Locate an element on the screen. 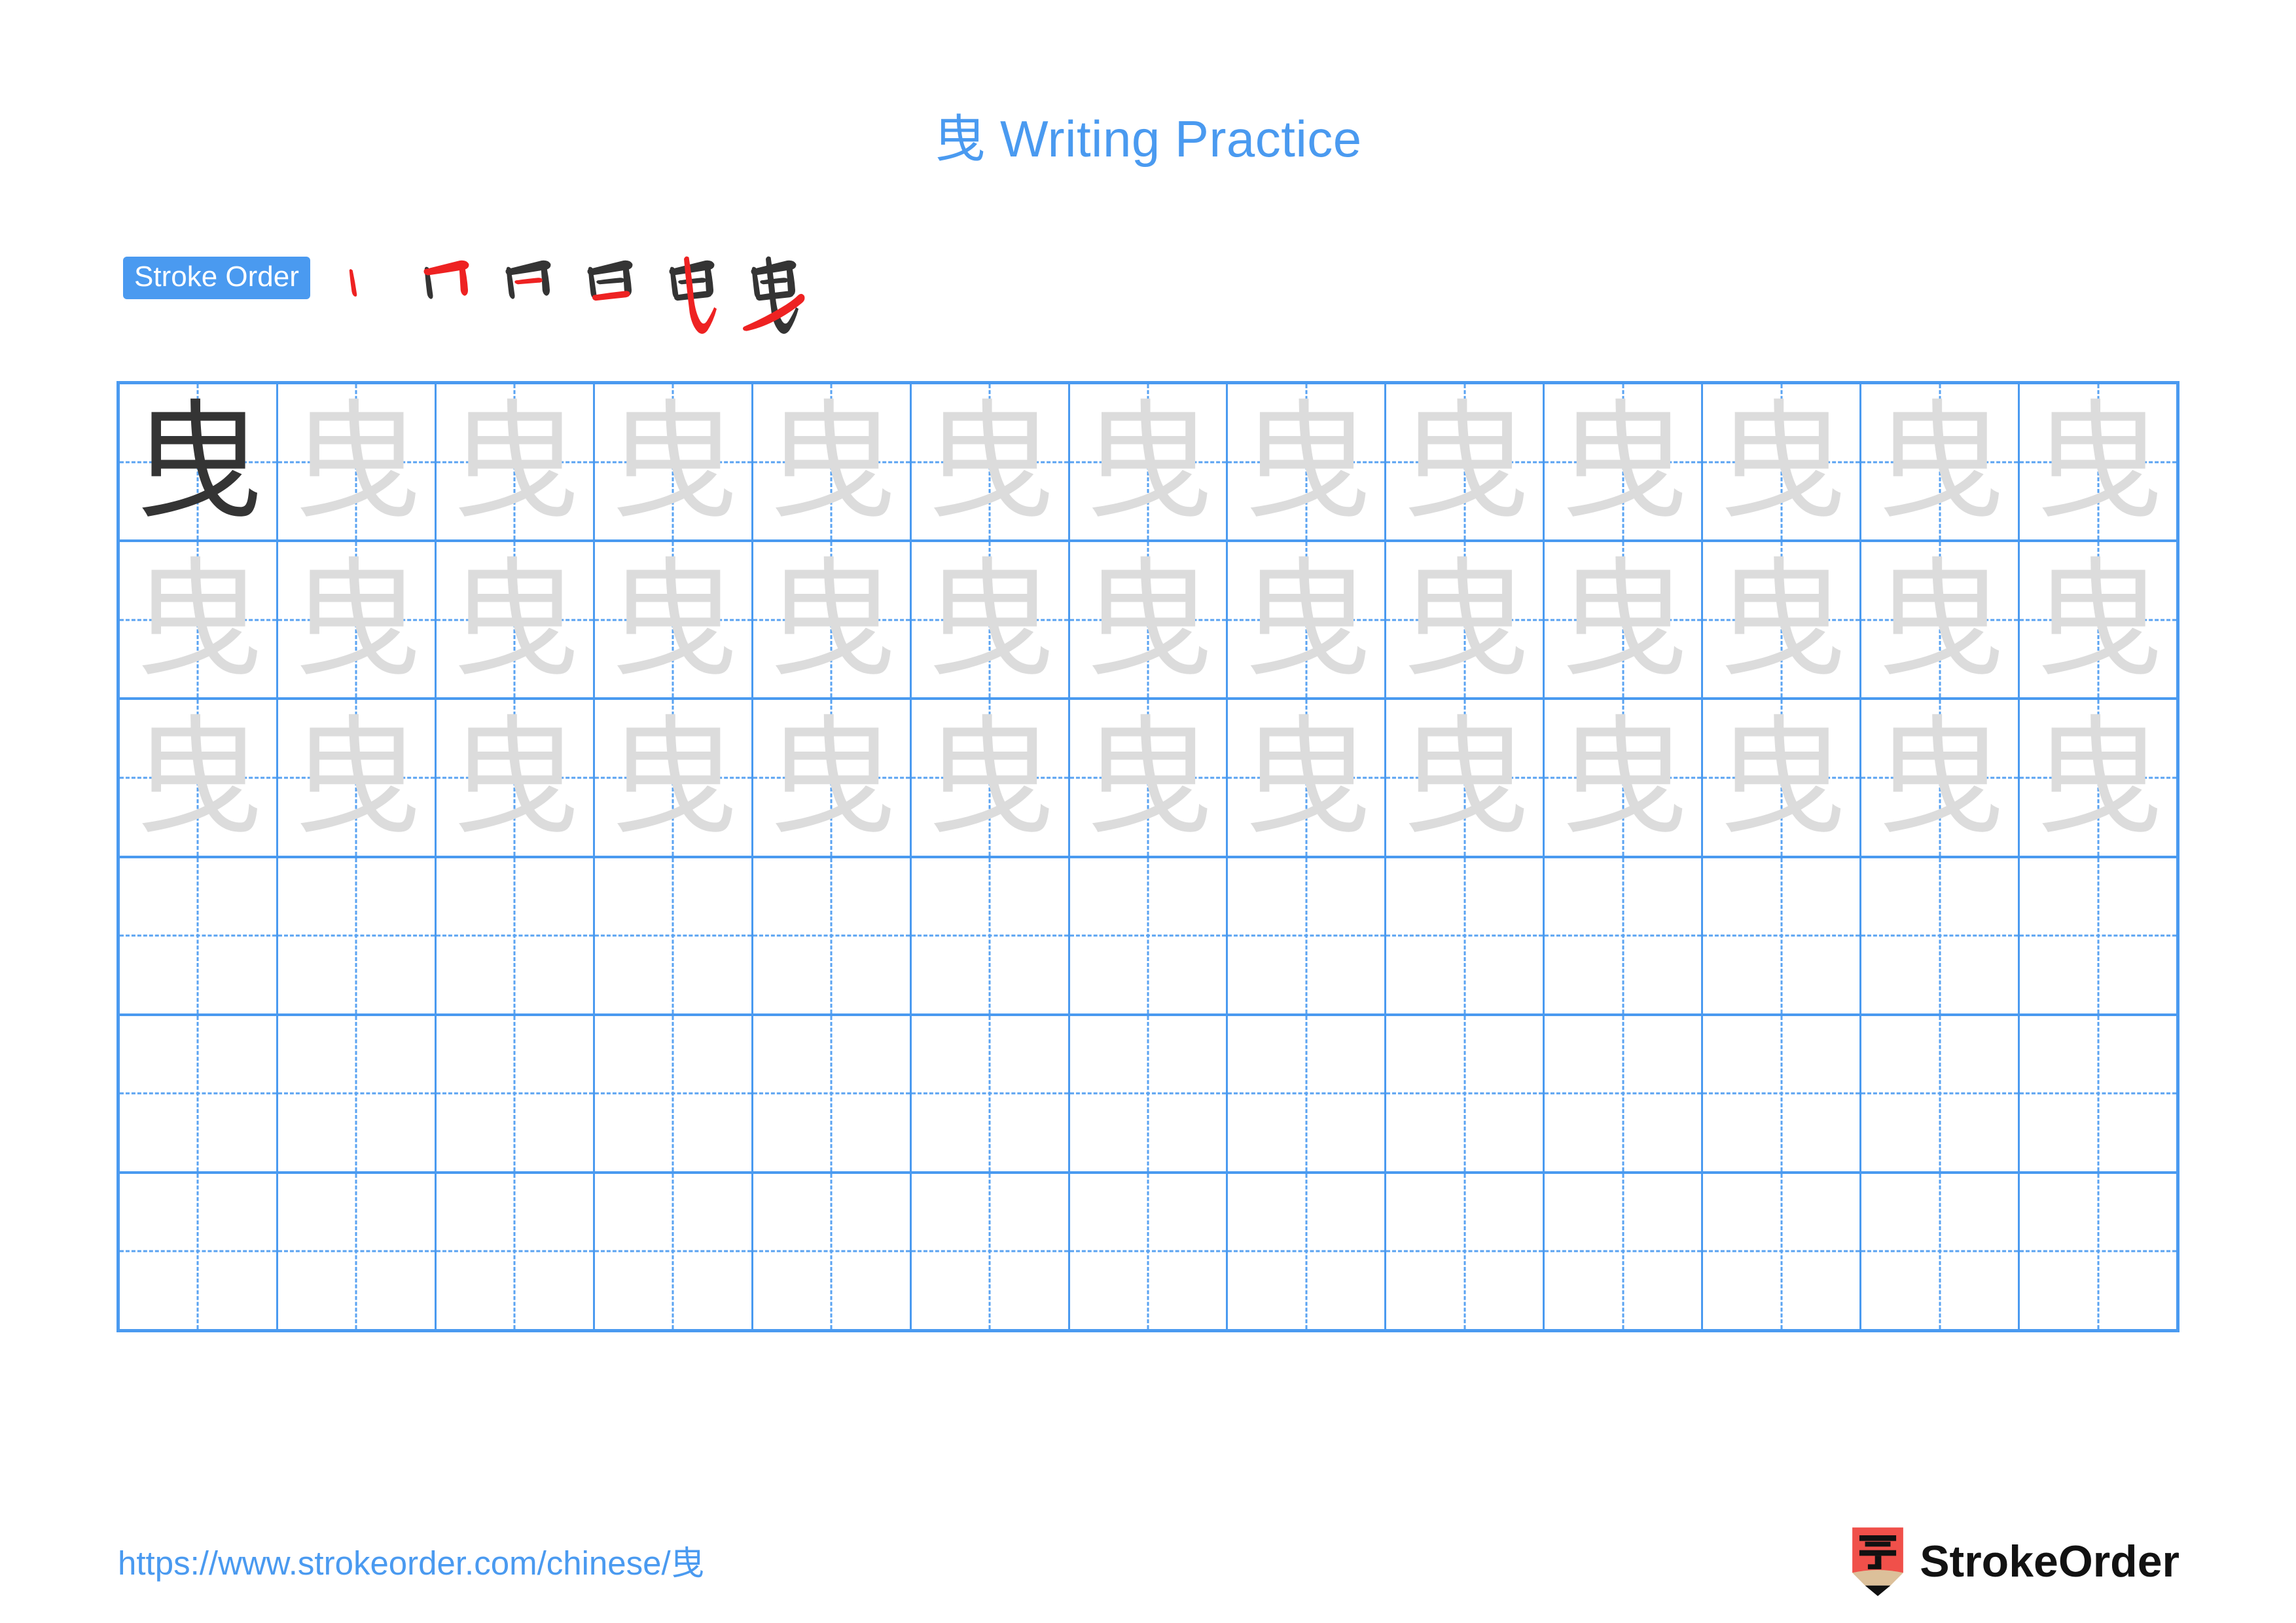 The height and width of the screenshot is (1623, 2296). practice-grid-row: 曳曳曳曳曳曳曳曳曳曳曳曳曳 is located at coordinates (1148, 621).